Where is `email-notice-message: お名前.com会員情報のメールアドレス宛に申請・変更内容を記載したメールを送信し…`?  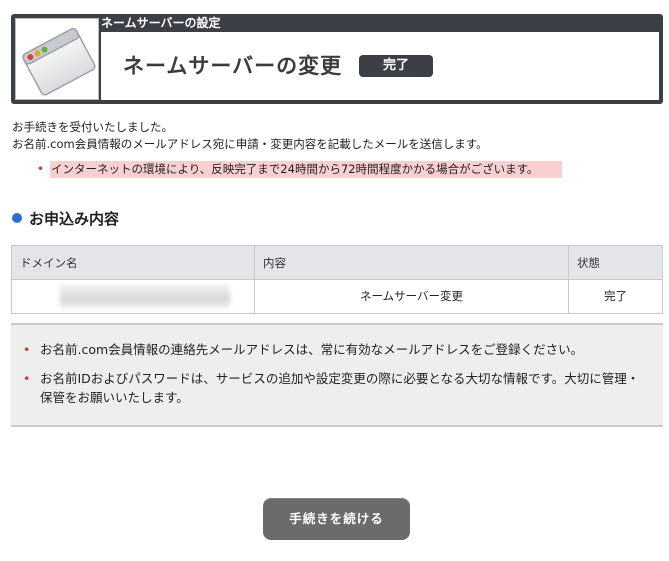 email-notice-message: お名前.com会員情報のメールアドレス宛に申請・変更内容を記載したメールを送信し… is located at coordinates (250, 144).